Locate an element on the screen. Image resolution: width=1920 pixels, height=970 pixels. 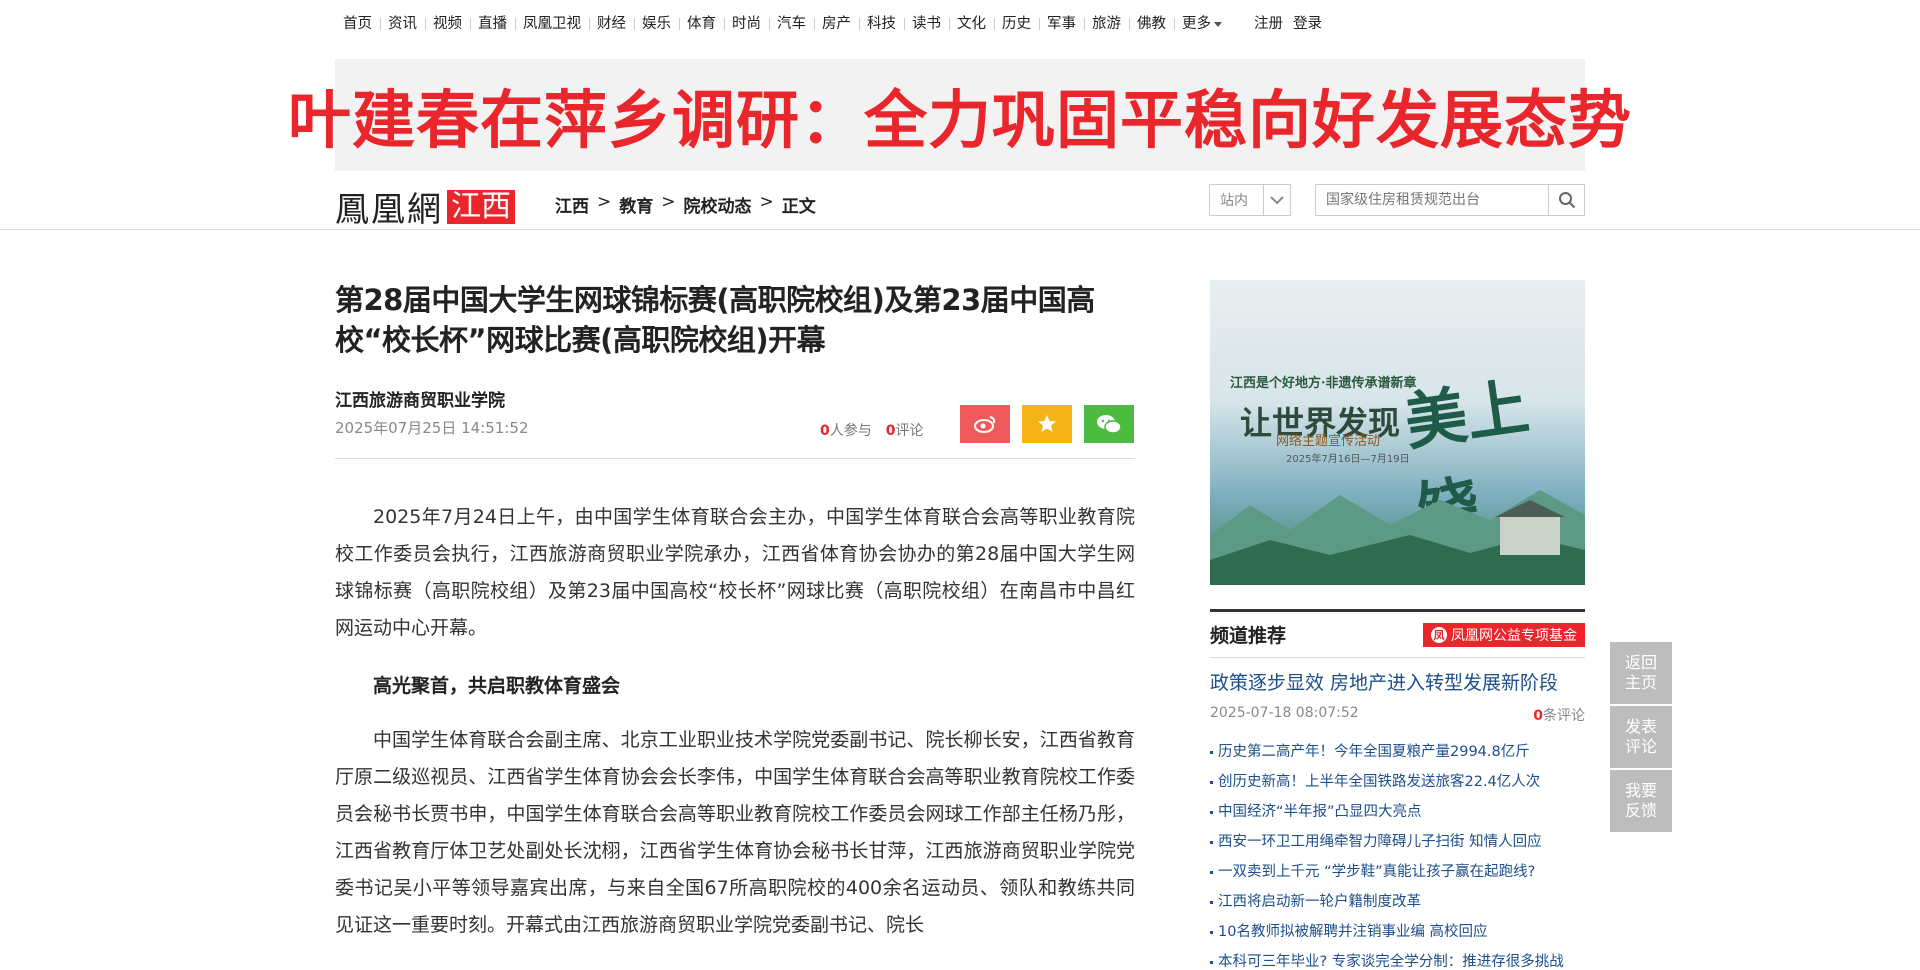
feedback-button: 我要反馈 is located at coordinates (1641, 801).